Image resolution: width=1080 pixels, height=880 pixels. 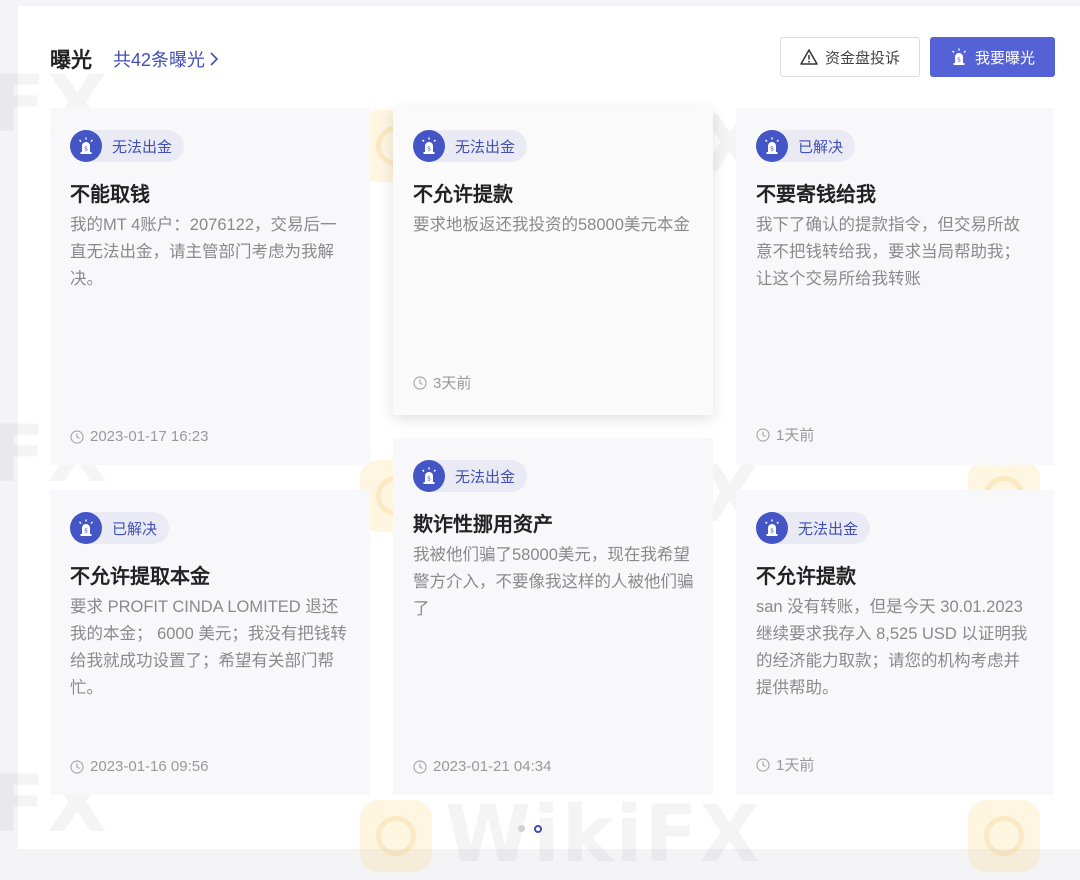 I want to click on warning-icon, so click(x=809, y=57).